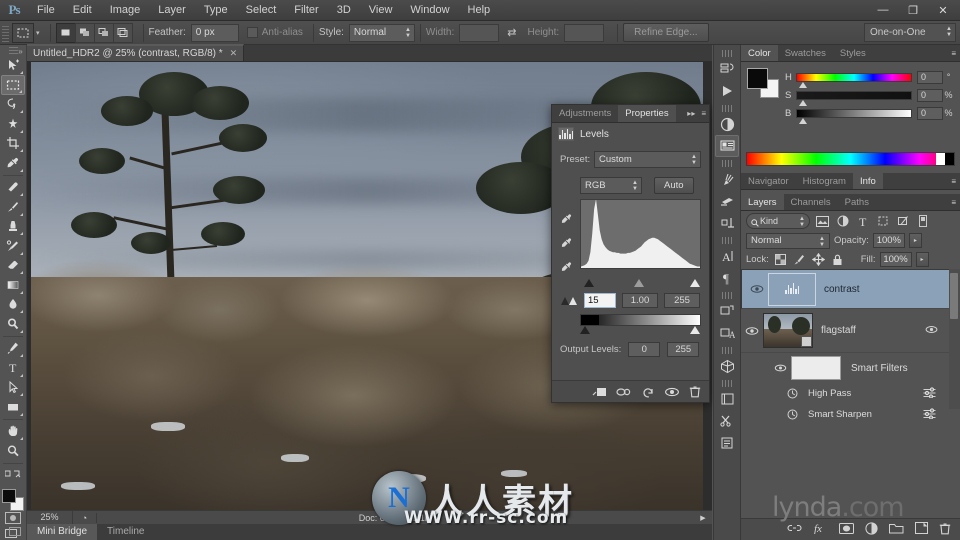  I want to click on levels-histogram, so click(640, 234).